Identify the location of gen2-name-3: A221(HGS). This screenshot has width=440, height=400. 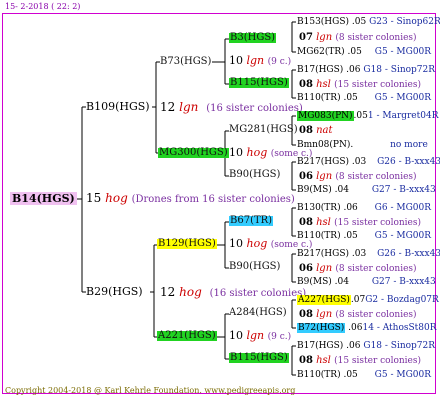
(187, 336).